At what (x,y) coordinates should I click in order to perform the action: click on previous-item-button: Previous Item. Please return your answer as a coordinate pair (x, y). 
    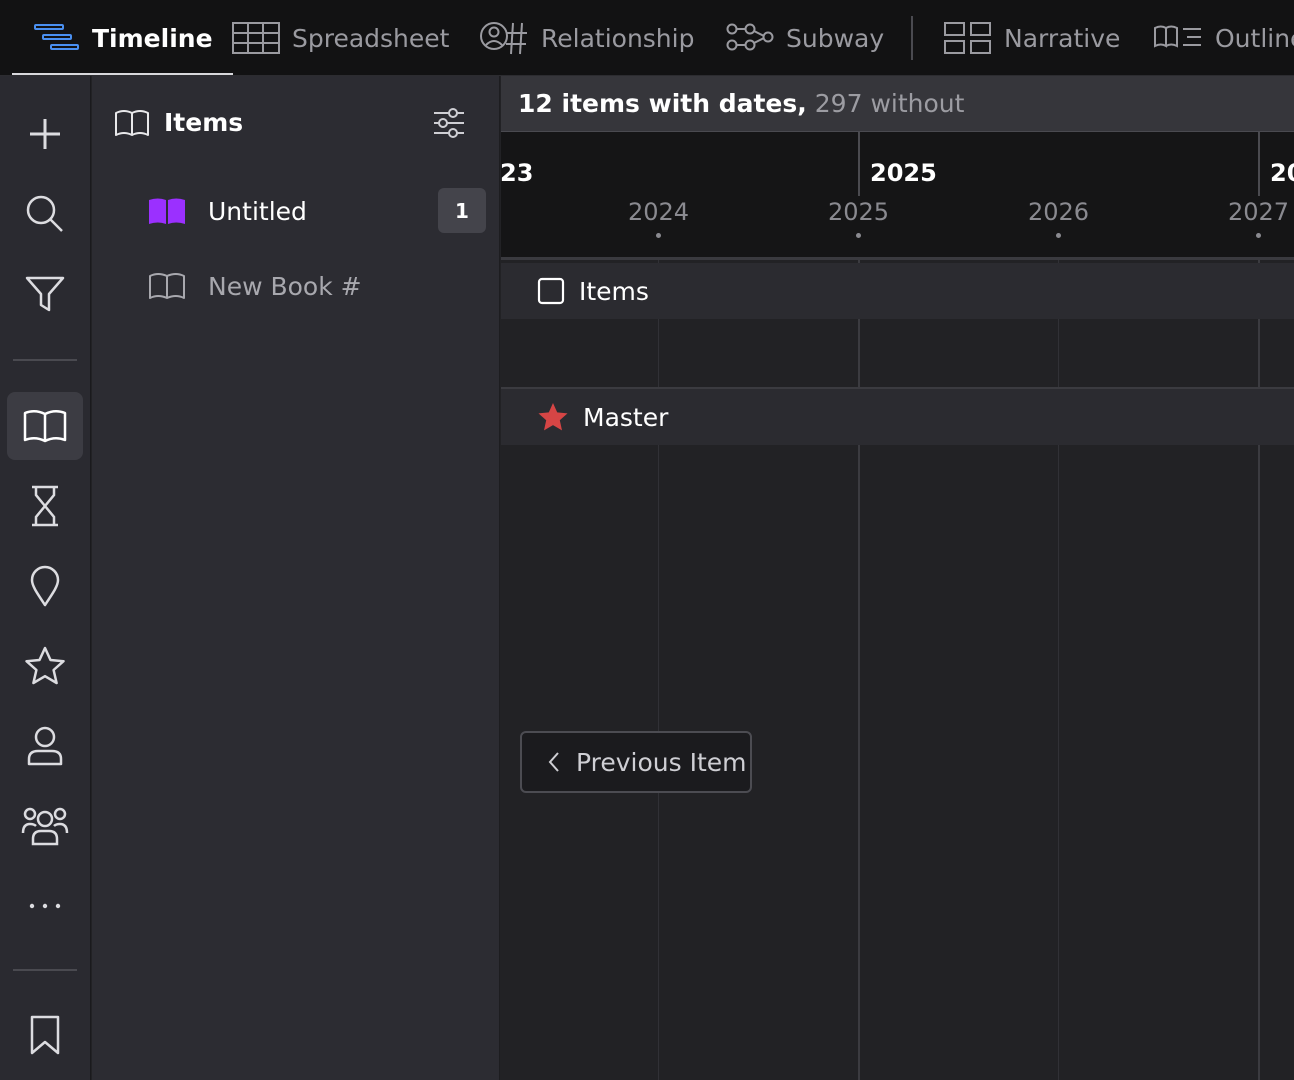
    Looking at the image, I should click on (636, 762).